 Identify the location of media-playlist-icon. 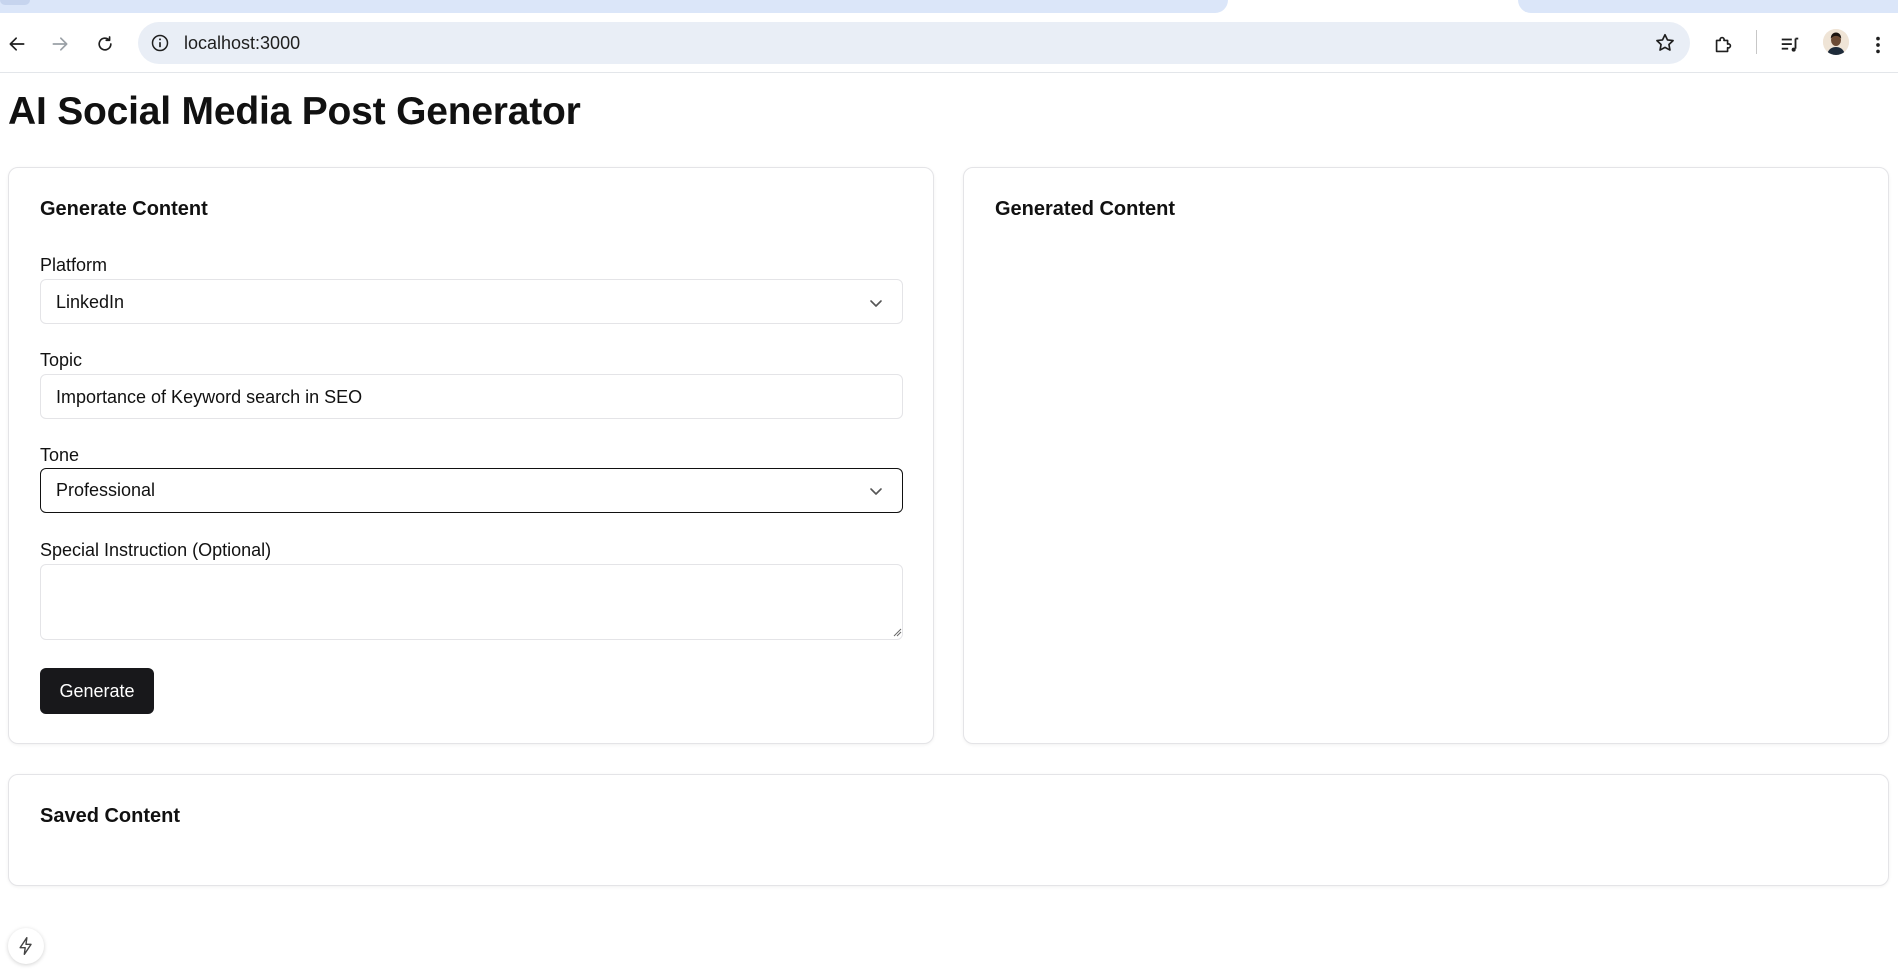
(1790, 44).